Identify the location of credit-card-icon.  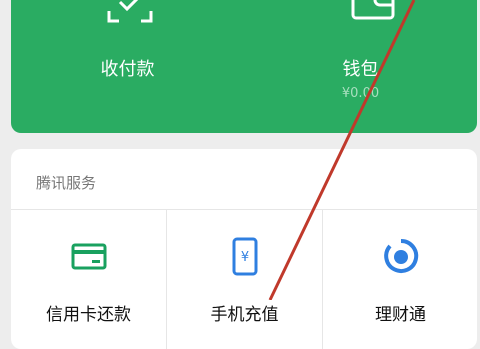
(89, 256).